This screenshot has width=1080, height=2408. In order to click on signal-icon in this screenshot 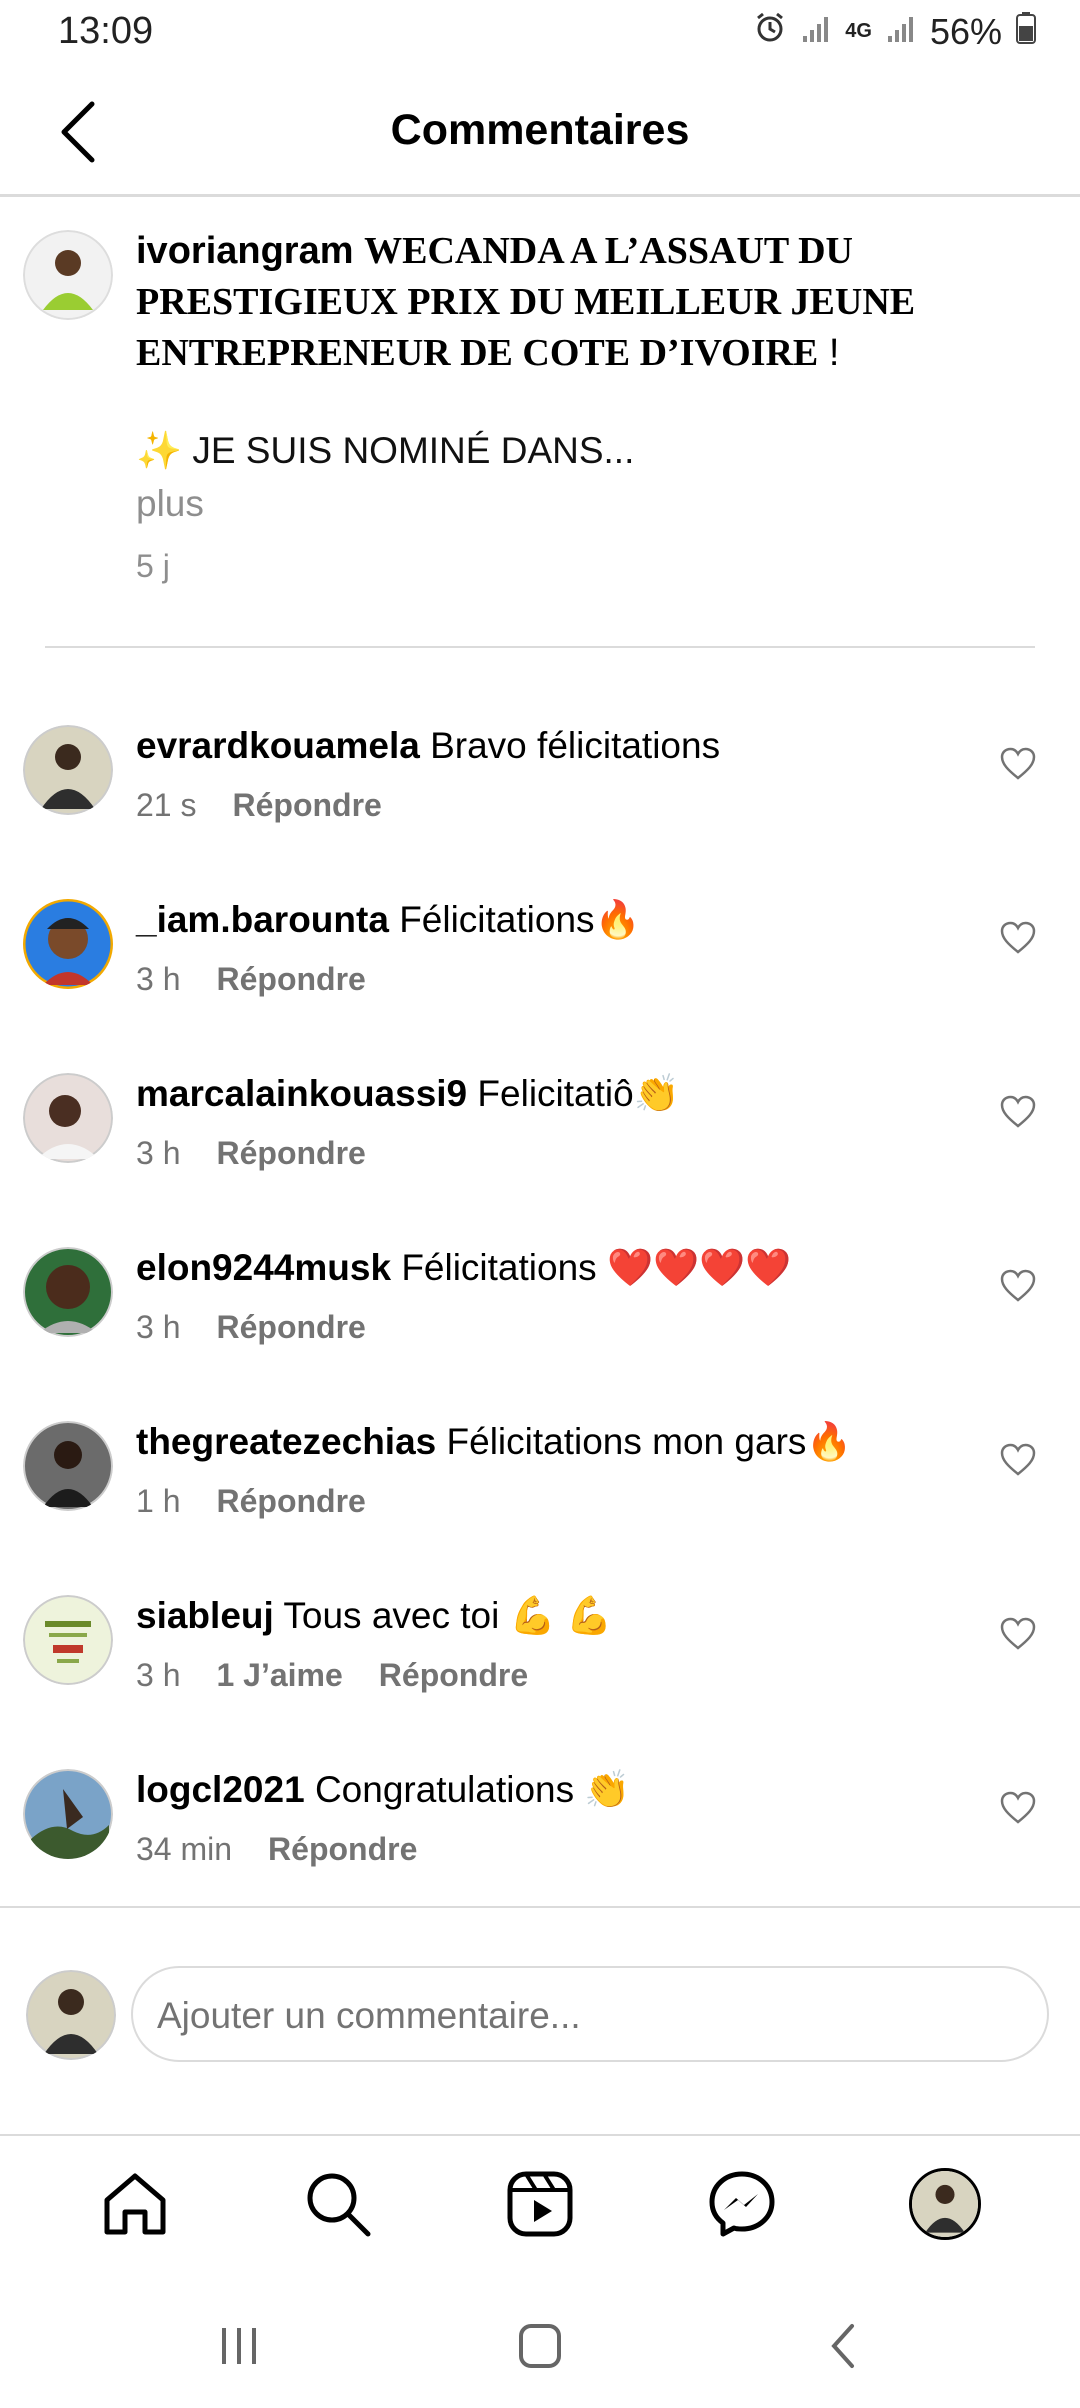, I will do `click(816, 32)`.